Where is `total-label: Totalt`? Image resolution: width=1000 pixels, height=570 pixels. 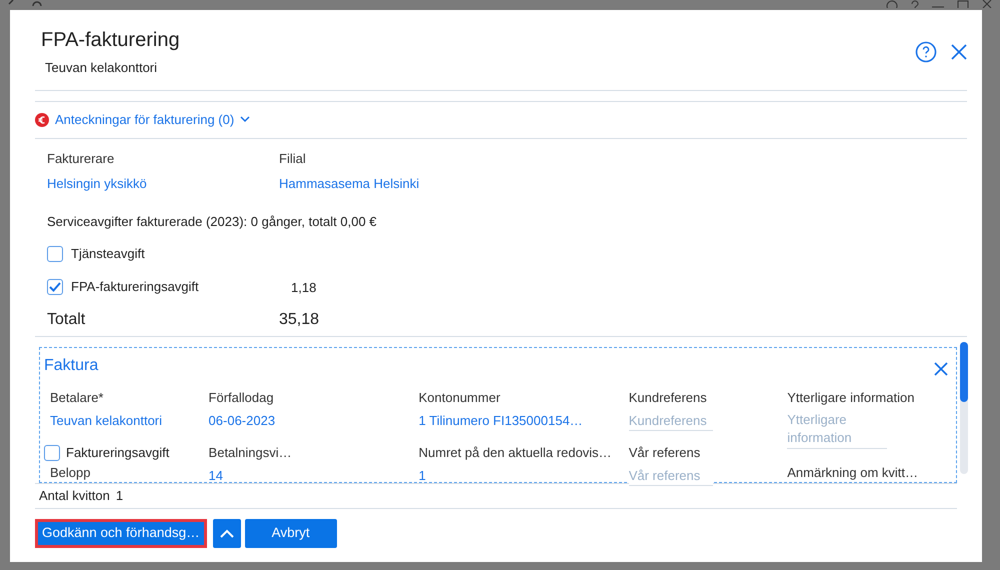 total-label: Totalt is located at coordinates (66, 320).